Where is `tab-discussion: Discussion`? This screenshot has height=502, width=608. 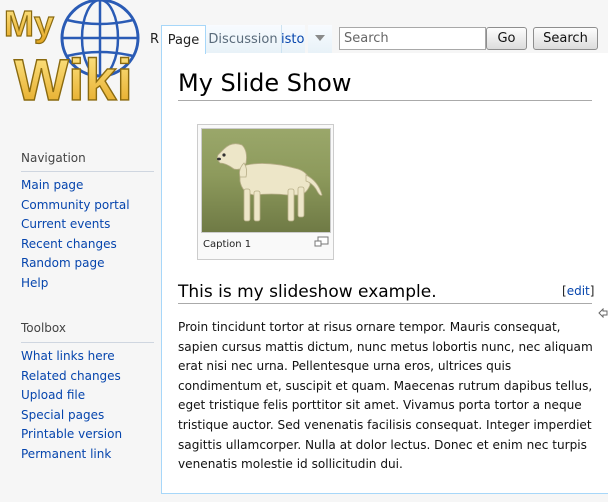 tab-discussion: Discussion is located at coordinates (243, 39).